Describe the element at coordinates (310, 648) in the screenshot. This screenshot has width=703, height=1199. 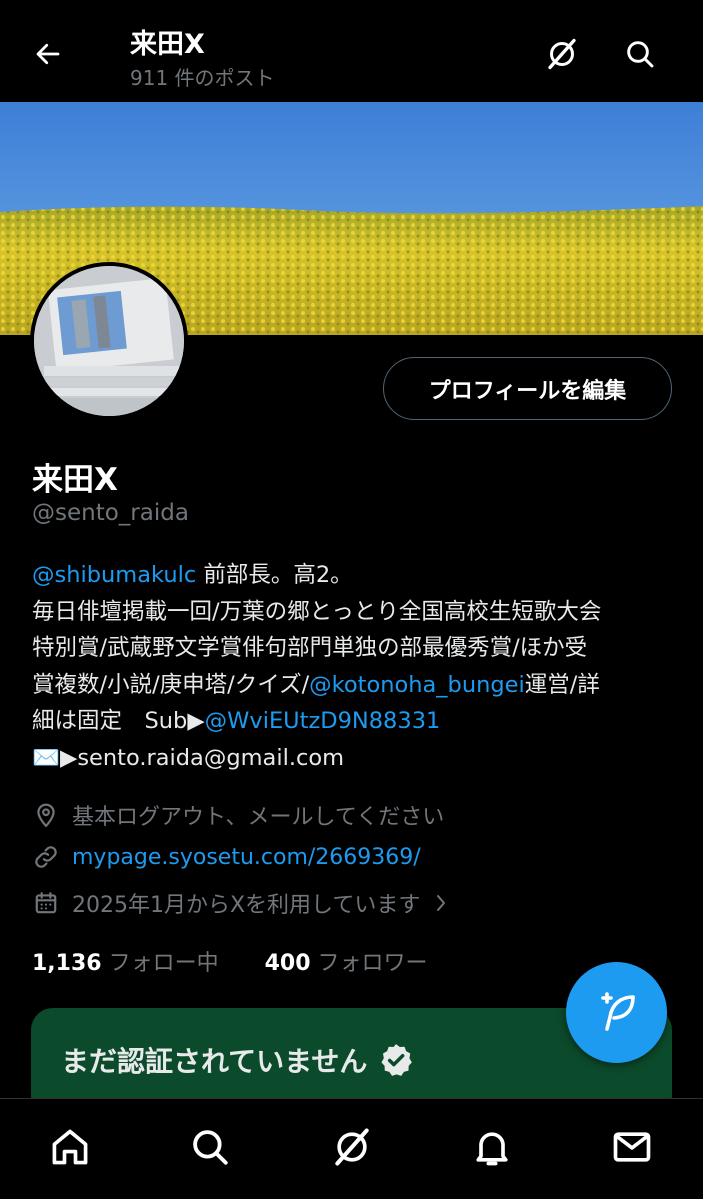
I see `bio-line-3: 特別賞/武蔵野文学賞俳句部門単独の部最優秀賞/ほか受` at that location.